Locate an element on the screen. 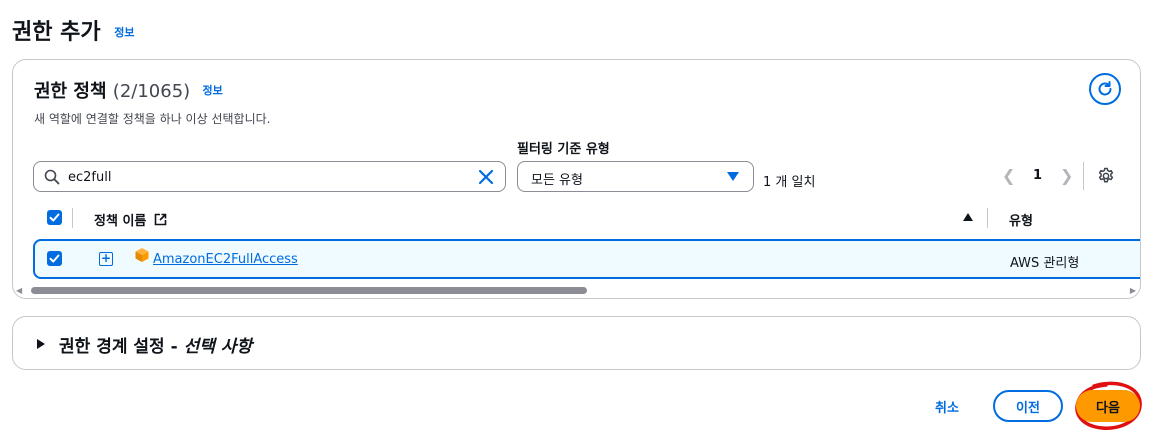  scroll-right-icon: ▶ is located at coordinates (1133, 290).